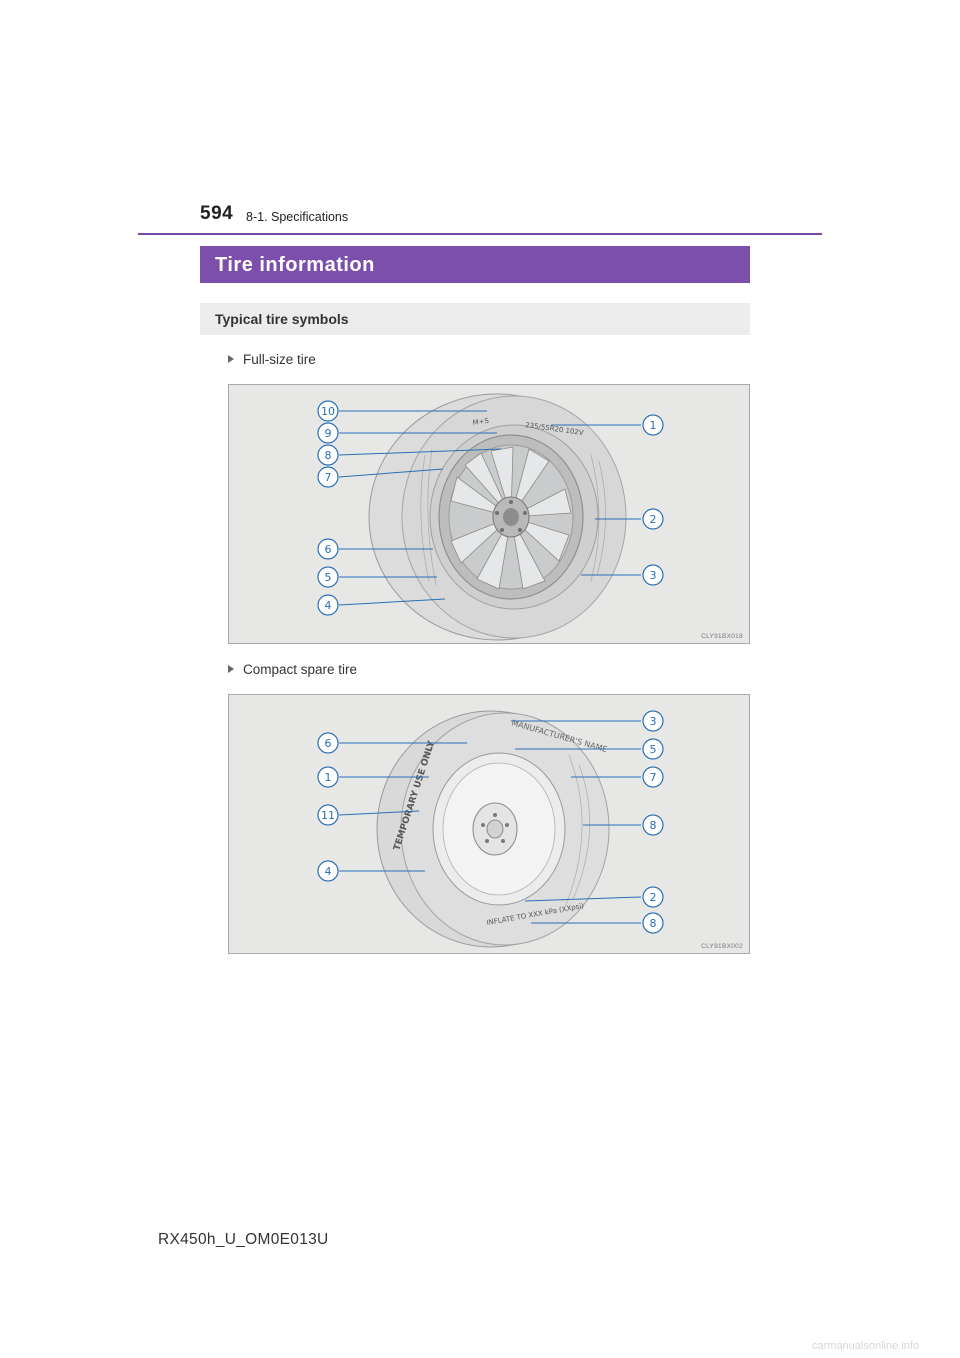 Image resolution: width=960 pixels, height=1358 pixels. I want to click on section-reference: 8-1. Specifications, so click(297, 217).